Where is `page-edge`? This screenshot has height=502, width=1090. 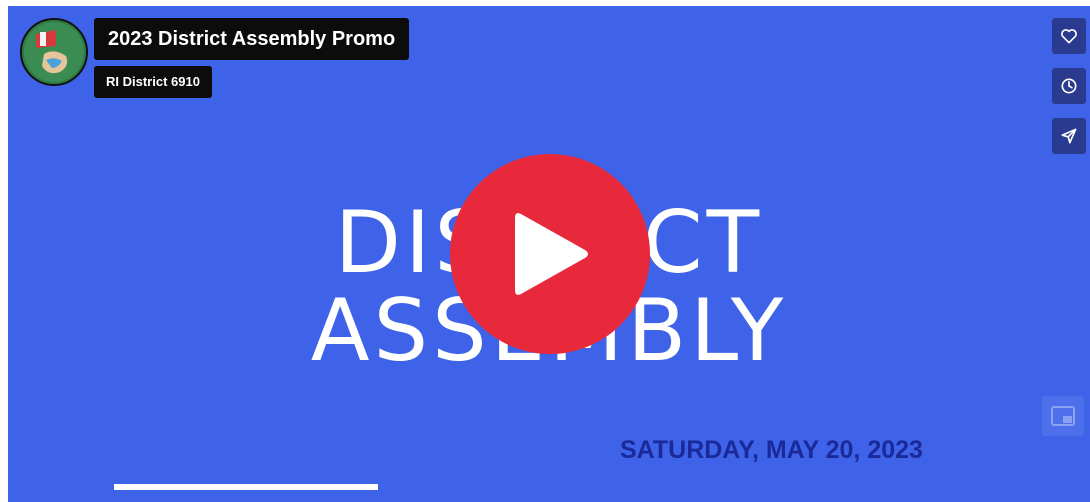 page-edge is located at coordinates (4, 251).